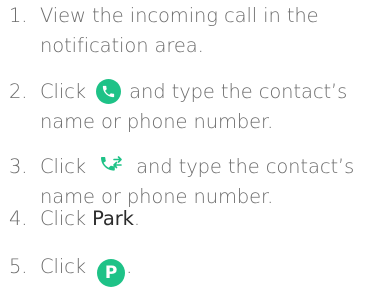  I want to click on step-2-line-1: Click and type the contact’s, so click(193, 91).